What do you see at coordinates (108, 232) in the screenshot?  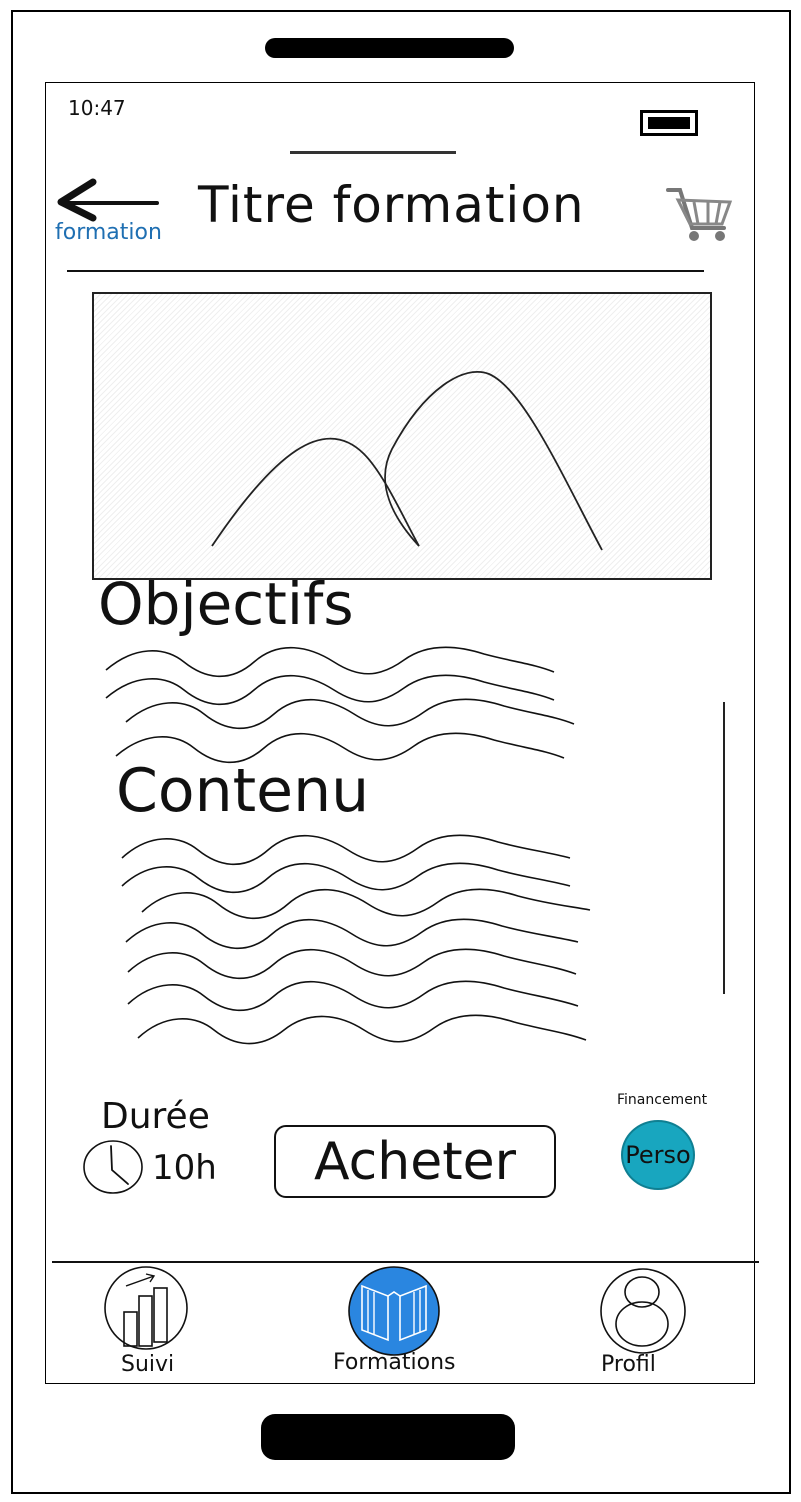 I see `back-link-label: formation` at bounding box center [108, 232].